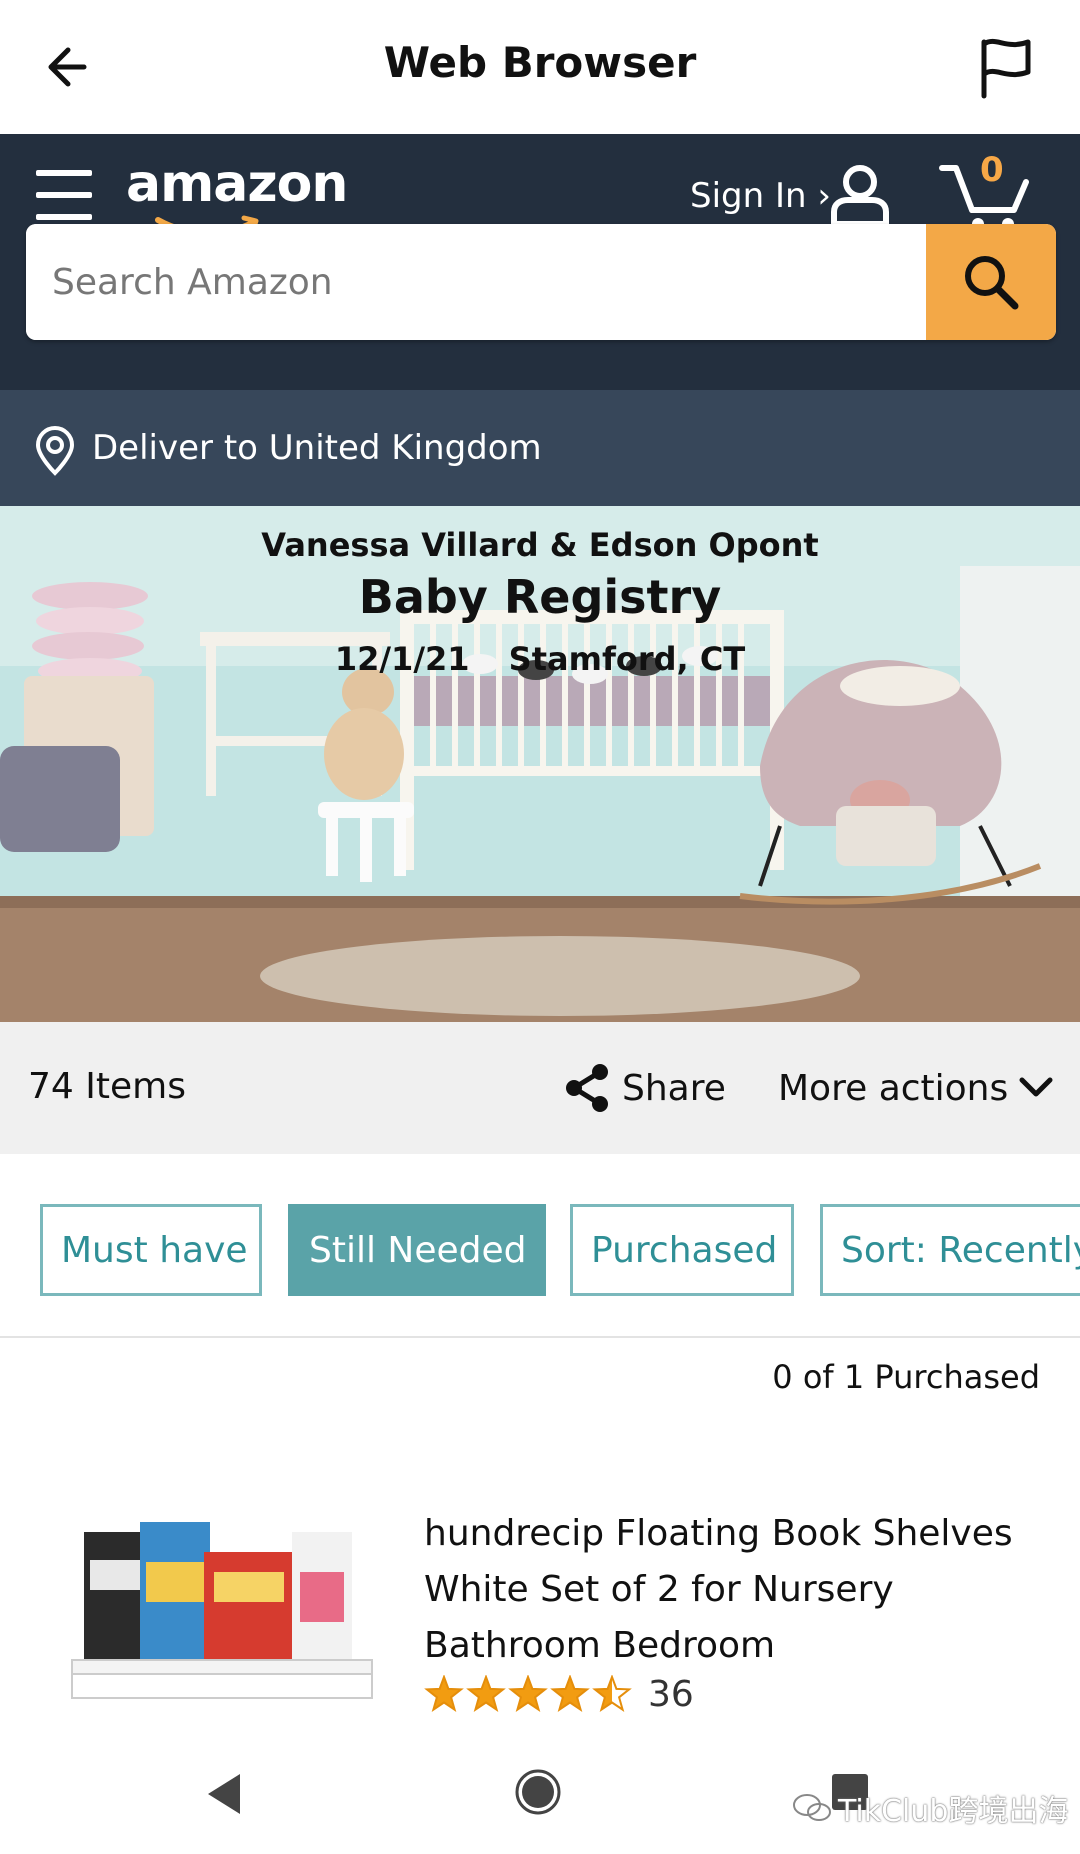 Image resolution: width=1080 pixels, height=1854 pixels. What do you see at coordinates (1036, 1087) in the screenshot?
I see `chevron-down-icon` at bounding box center [1036, 1087].